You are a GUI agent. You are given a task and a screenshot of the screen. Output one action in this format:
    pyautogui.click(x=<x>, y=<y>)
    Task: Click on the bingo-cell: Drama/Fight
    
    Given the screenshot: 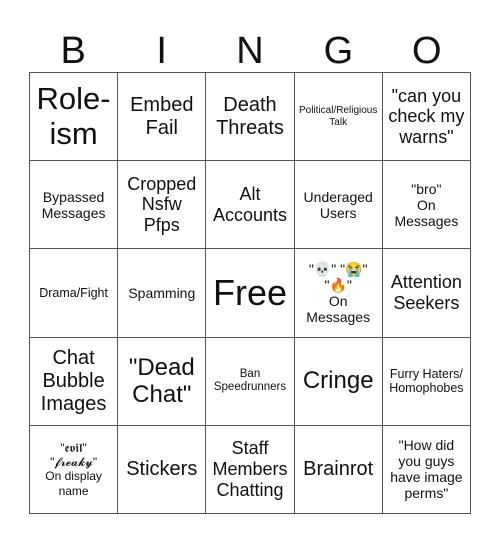 What is the action you would take?
    pyautogui.click(x=74, y=293)
    